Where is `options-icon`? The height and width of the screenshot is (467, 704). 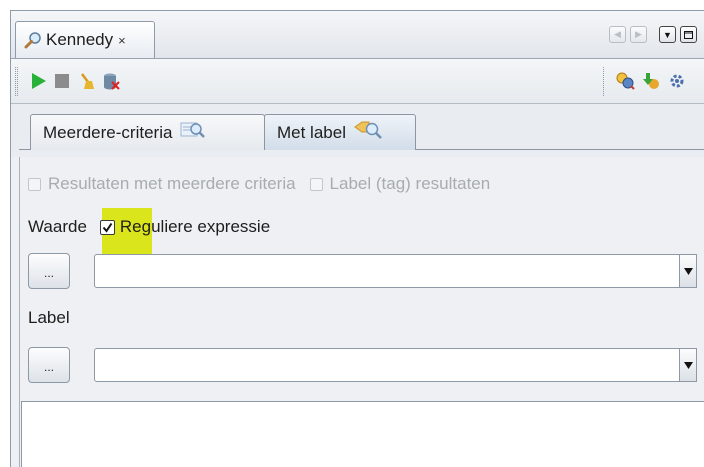
options-icon is located at coordinates (677, 81).